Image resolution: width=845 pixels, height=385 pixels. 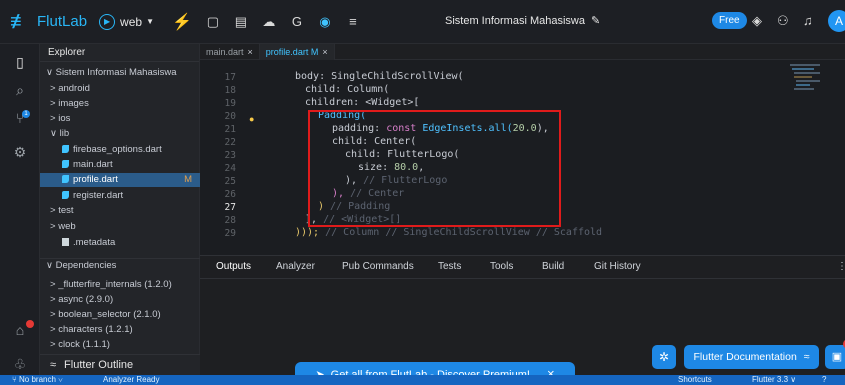 What do you see at coordinates (95, 329) in the screenshot?
I see `dependency-label: characters (1.2.1)` at bounding box center [95, 329].